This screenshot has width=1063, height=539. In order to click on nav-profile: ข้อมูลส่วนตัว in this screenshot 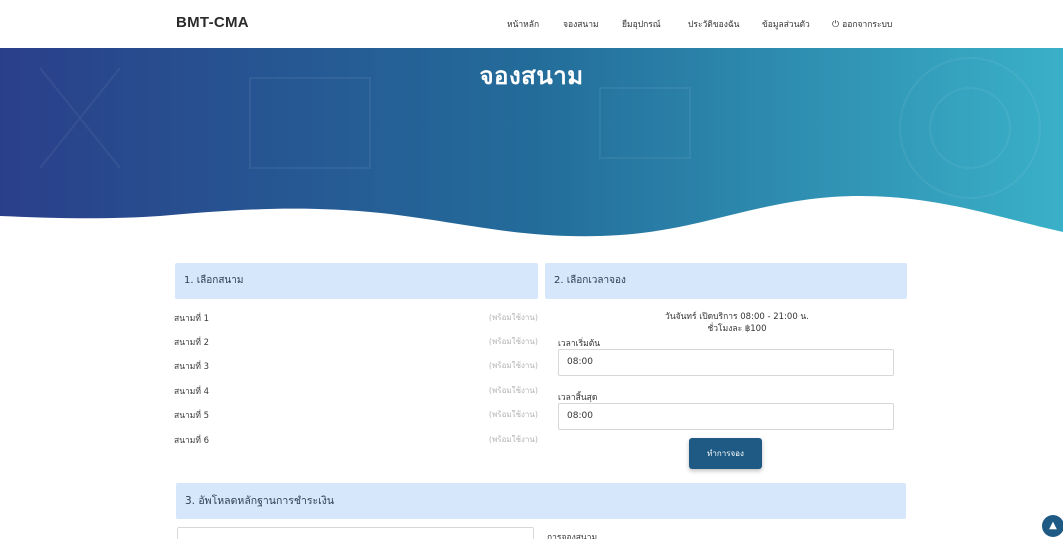, I will do `click(786, 24)`.